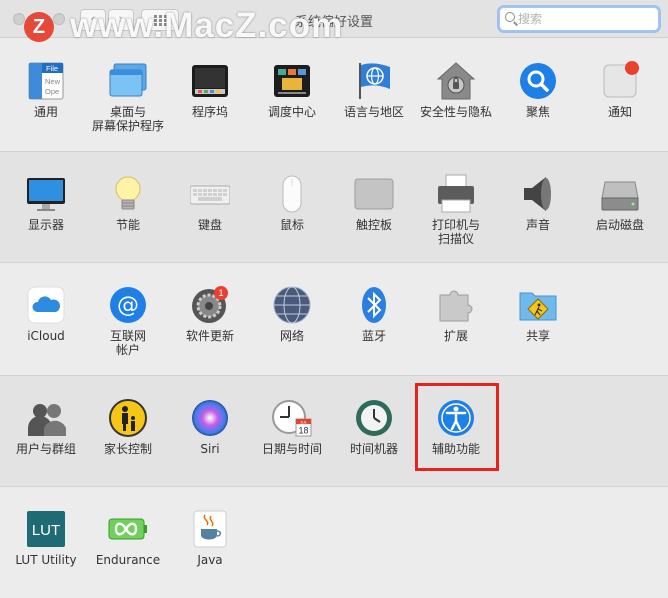 This screenshot has width=668, height=598. I want to click on notification-icon, so click(621, 79).